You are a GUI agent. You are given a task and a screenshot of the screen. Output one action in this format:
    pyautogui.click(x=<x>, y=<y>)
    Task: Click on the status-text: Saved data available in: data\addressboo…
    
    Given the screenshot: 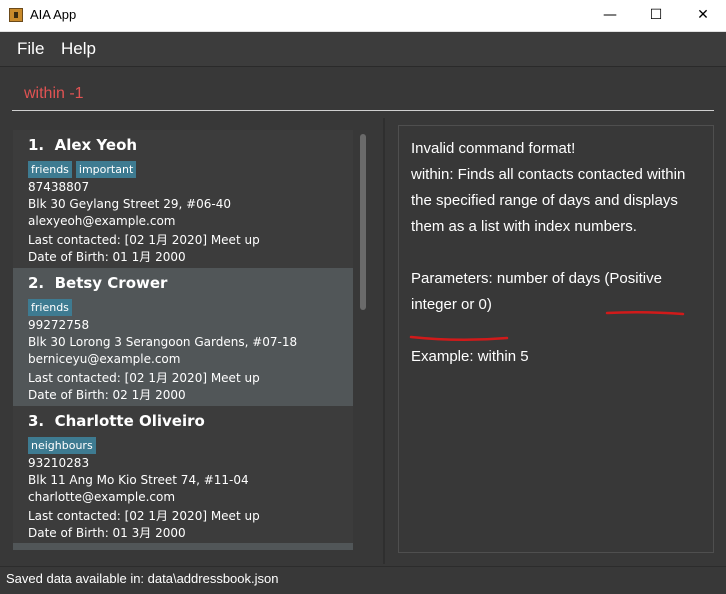 What is the action you would take?
    pyautogui.click(x=142, y=578)
    